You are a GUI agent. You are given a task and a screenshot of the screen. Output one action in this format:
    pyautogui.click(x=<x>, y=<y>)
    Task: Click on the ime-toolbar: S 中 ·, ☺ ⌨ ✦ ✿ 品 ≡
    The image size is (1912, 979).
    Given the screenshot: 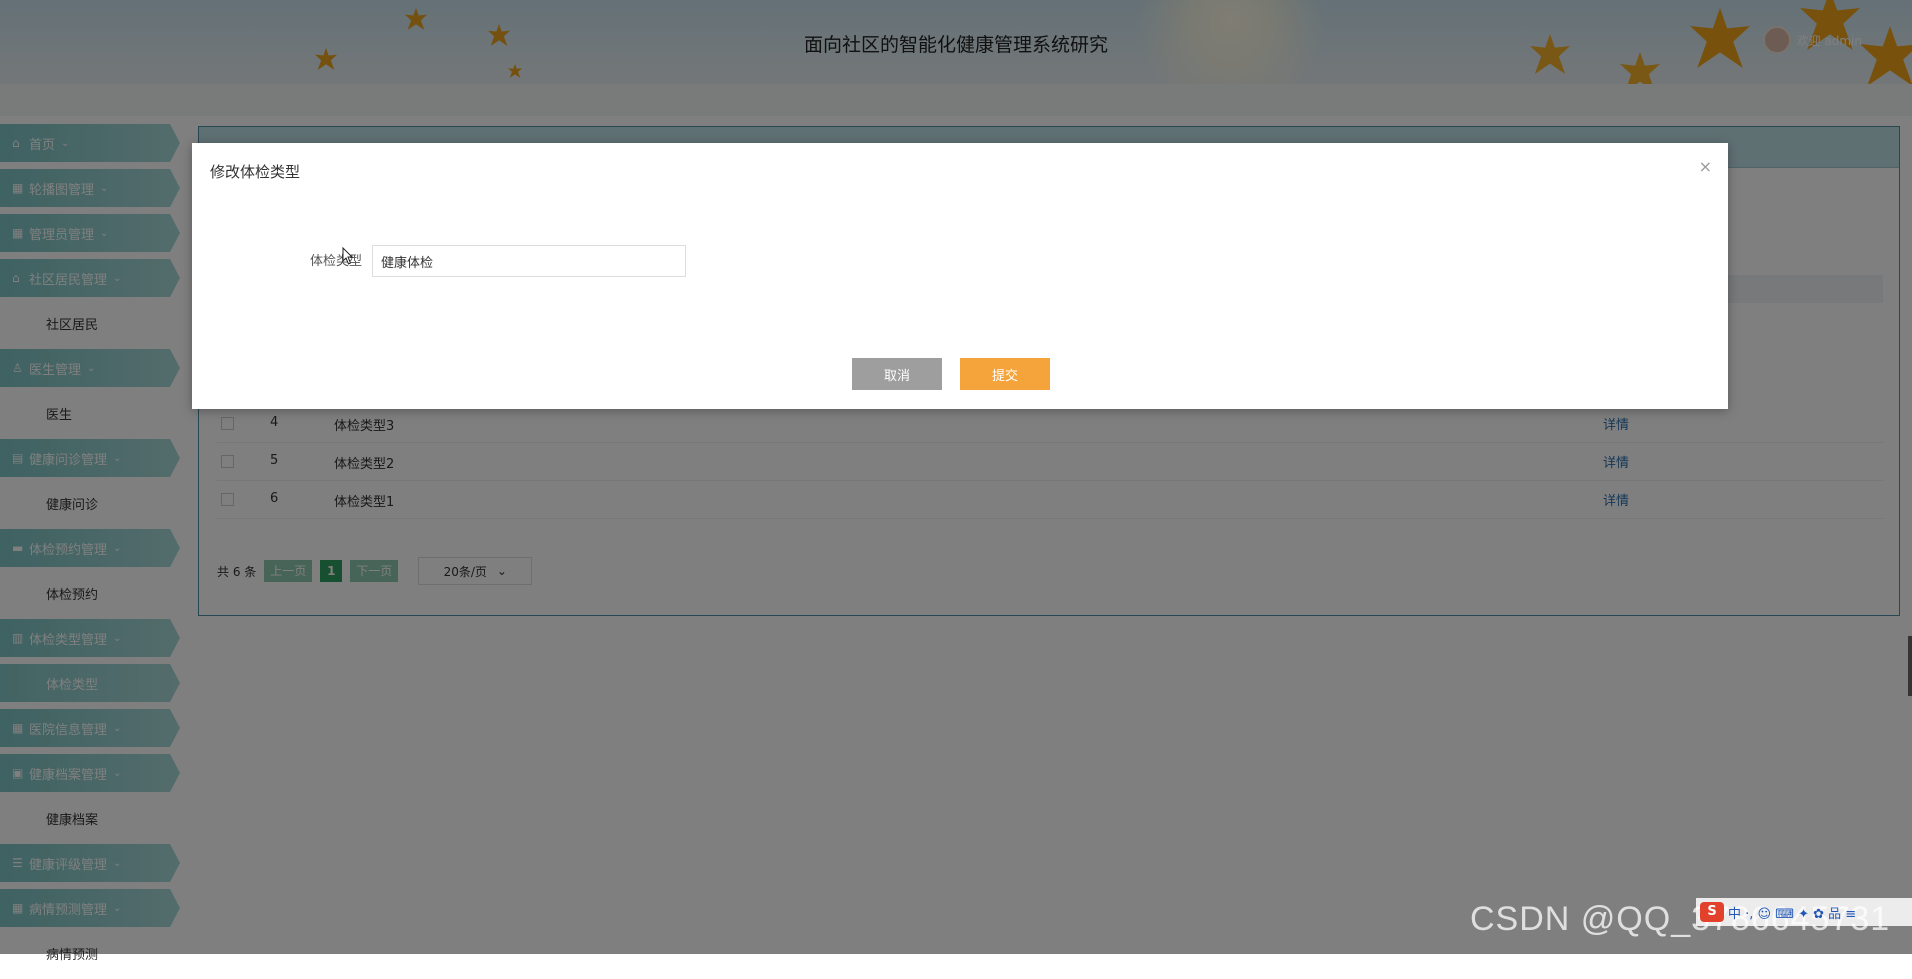 What is the action you would take?
    pyautogui.click(x=1804, y=912)
    